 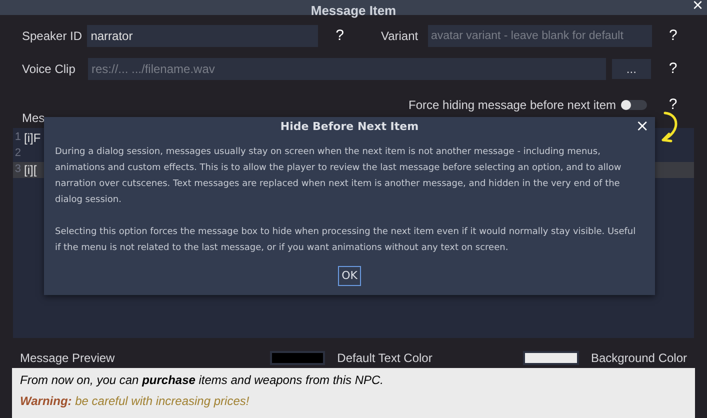 What do you see at coordinates (53, 37) in the screenshot?
I see `field-label: Speaker ID` at bounding box center [53, 37].